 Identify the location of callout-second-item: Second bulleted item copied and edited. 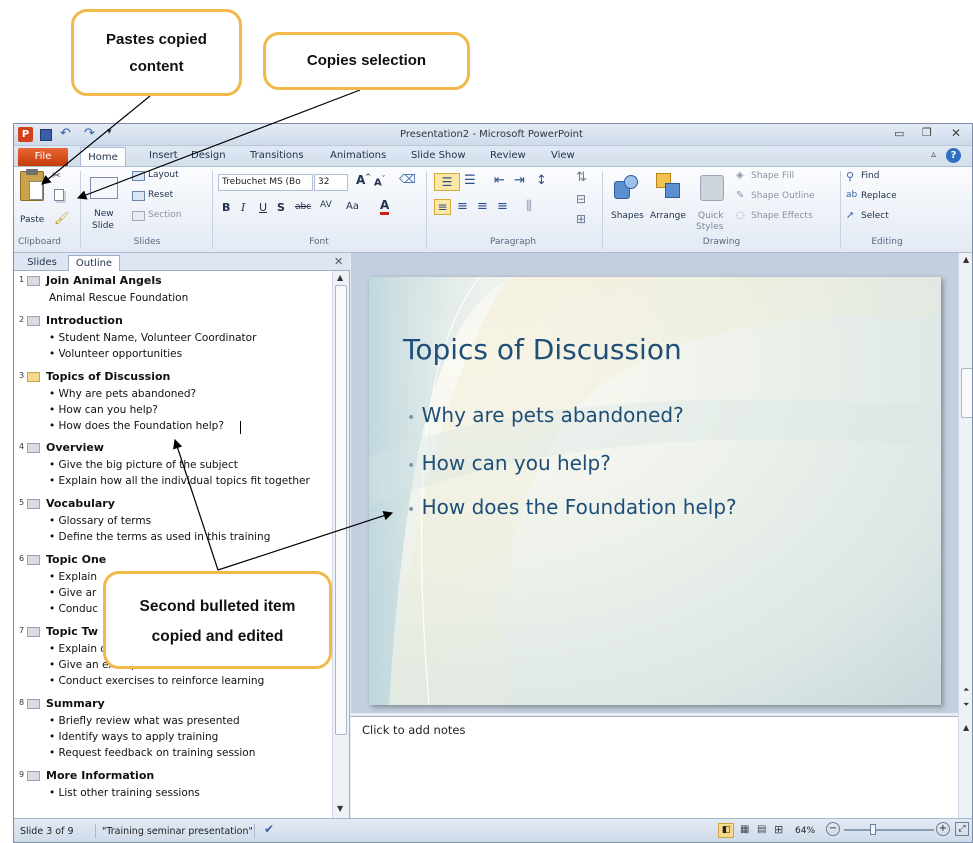
(217, 620).